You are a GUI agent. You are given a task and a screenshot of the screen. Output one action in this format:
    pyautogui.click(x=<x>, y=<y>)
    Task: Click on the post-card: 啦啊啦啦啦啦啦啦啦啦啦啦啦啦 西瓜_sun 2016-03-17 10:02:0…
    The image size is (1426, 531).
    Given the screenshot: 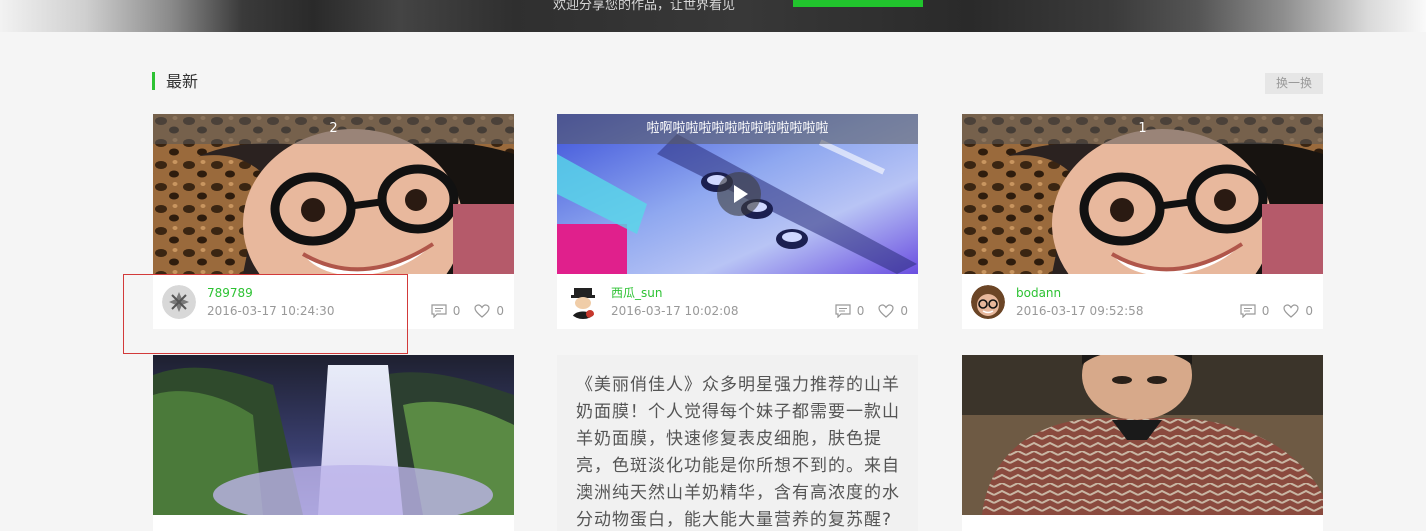 What is the action you would take?
    pyautogui.click(x=737, y=221)
    